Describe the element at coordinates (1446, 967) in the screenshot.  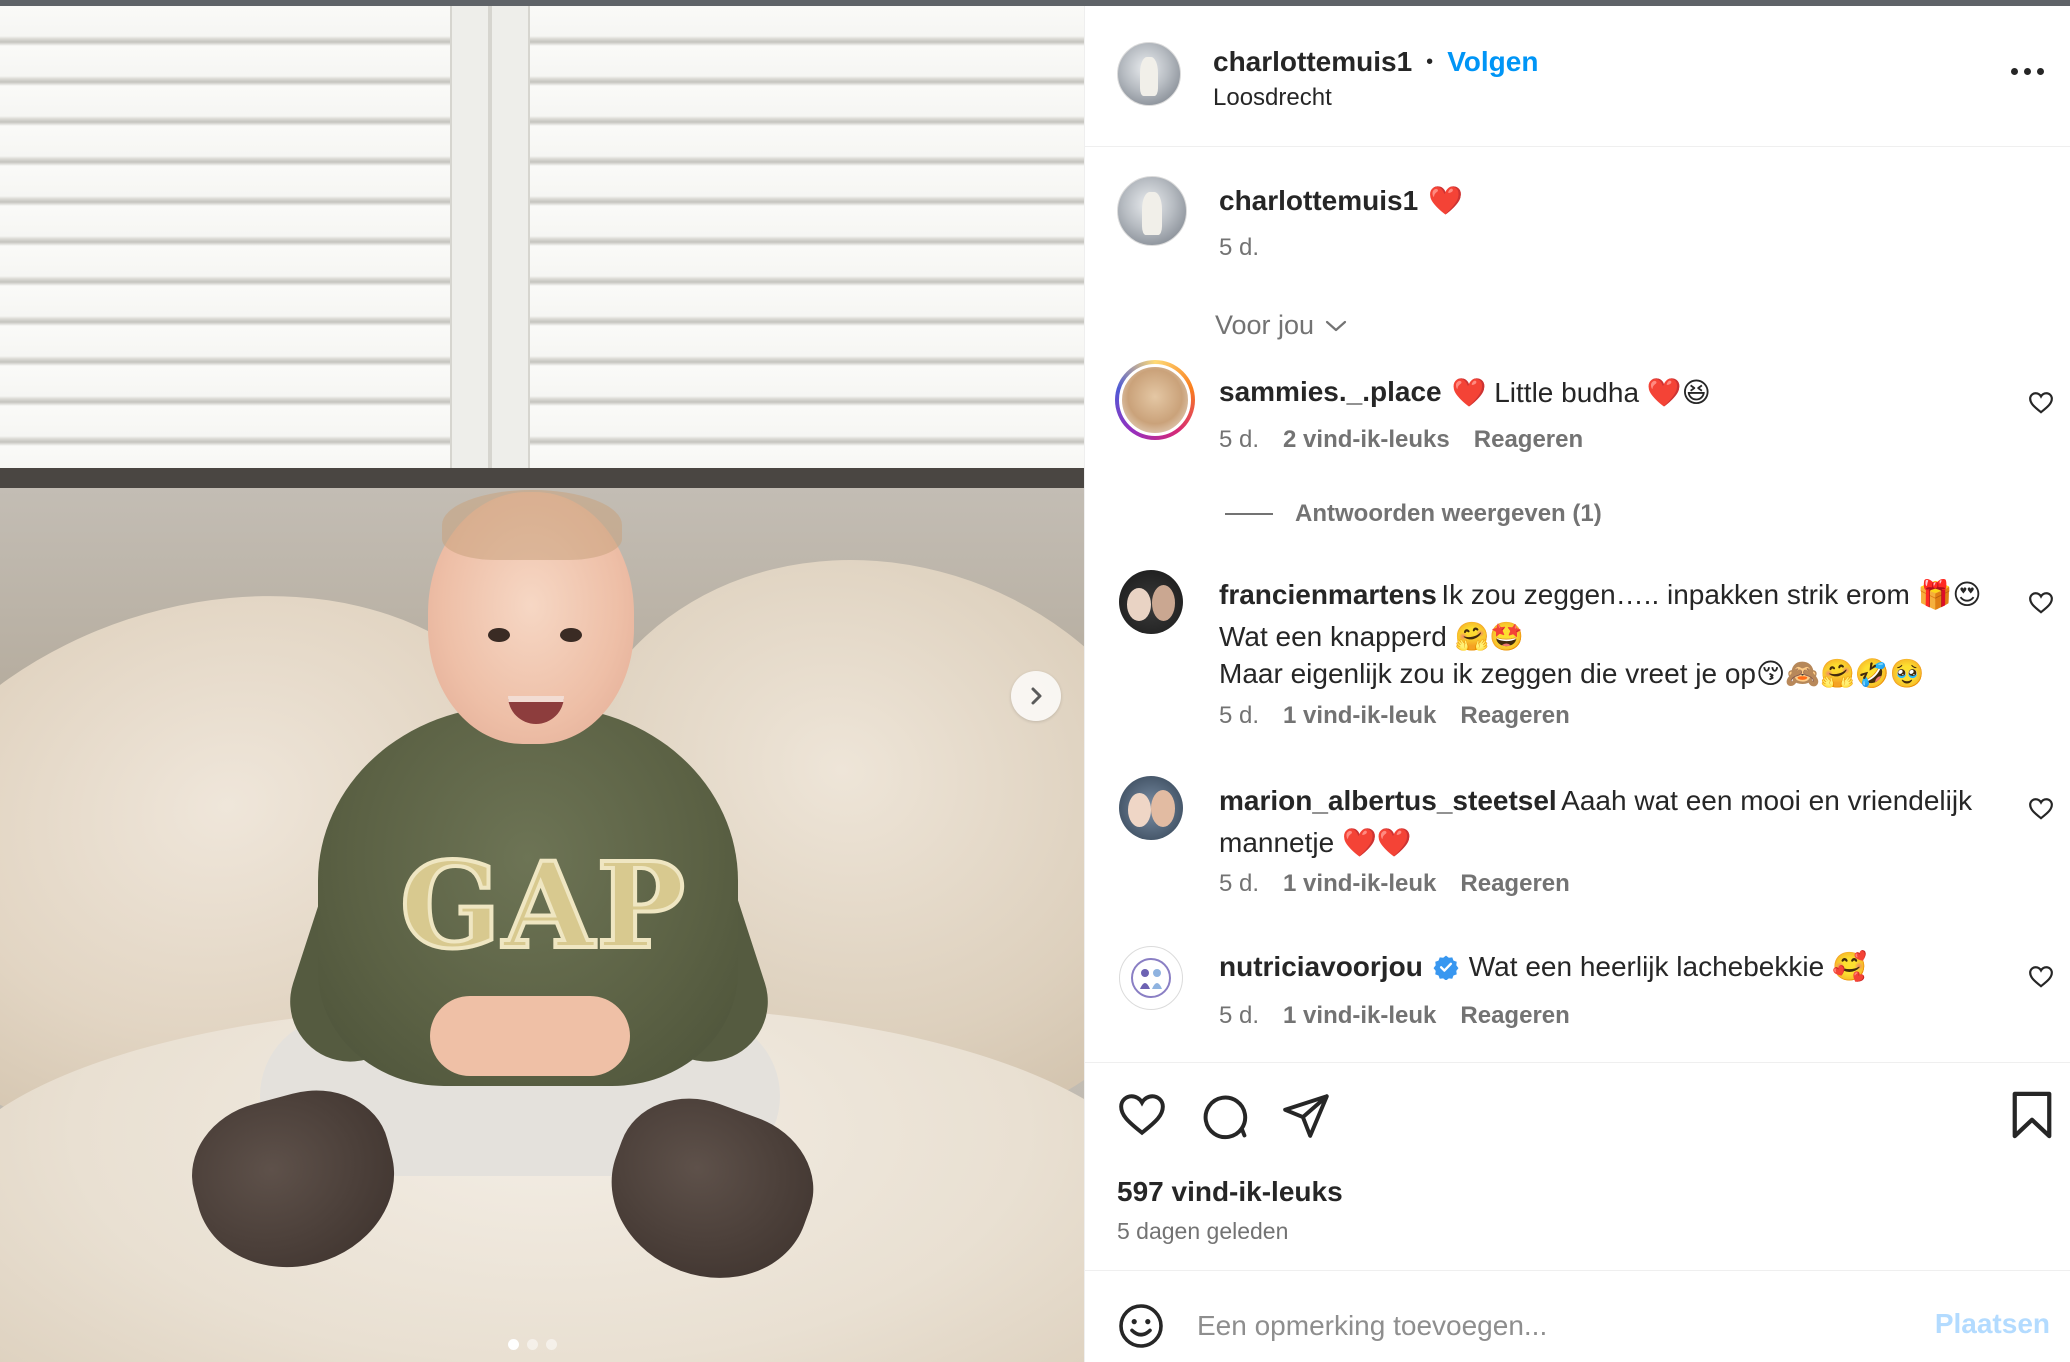
I see `verified-badge-icon` at that location.